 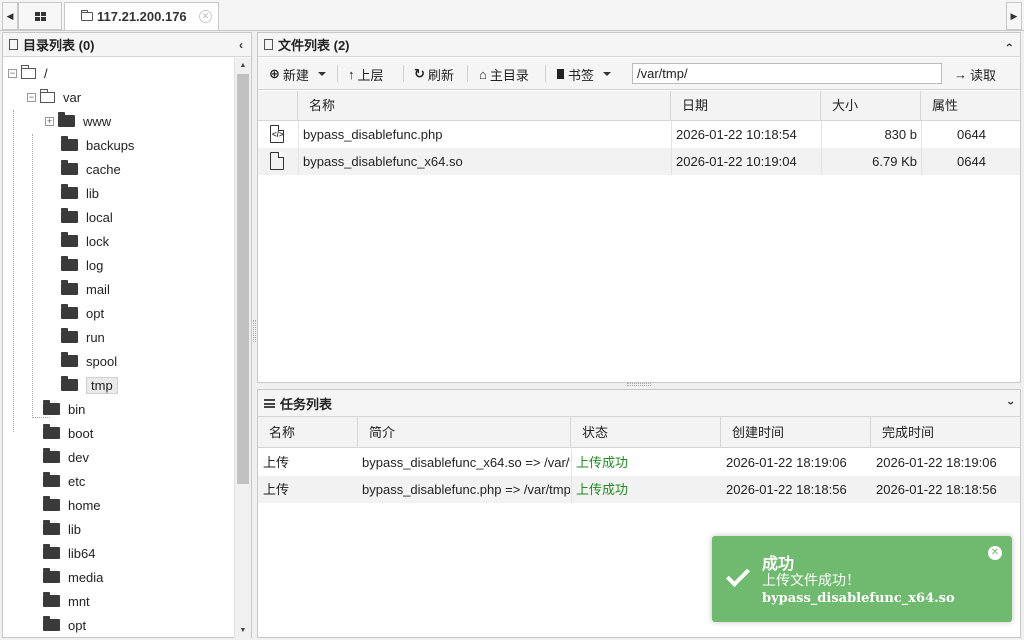 I want to click on column-header-date: 日期, so click(x=746, y=106).